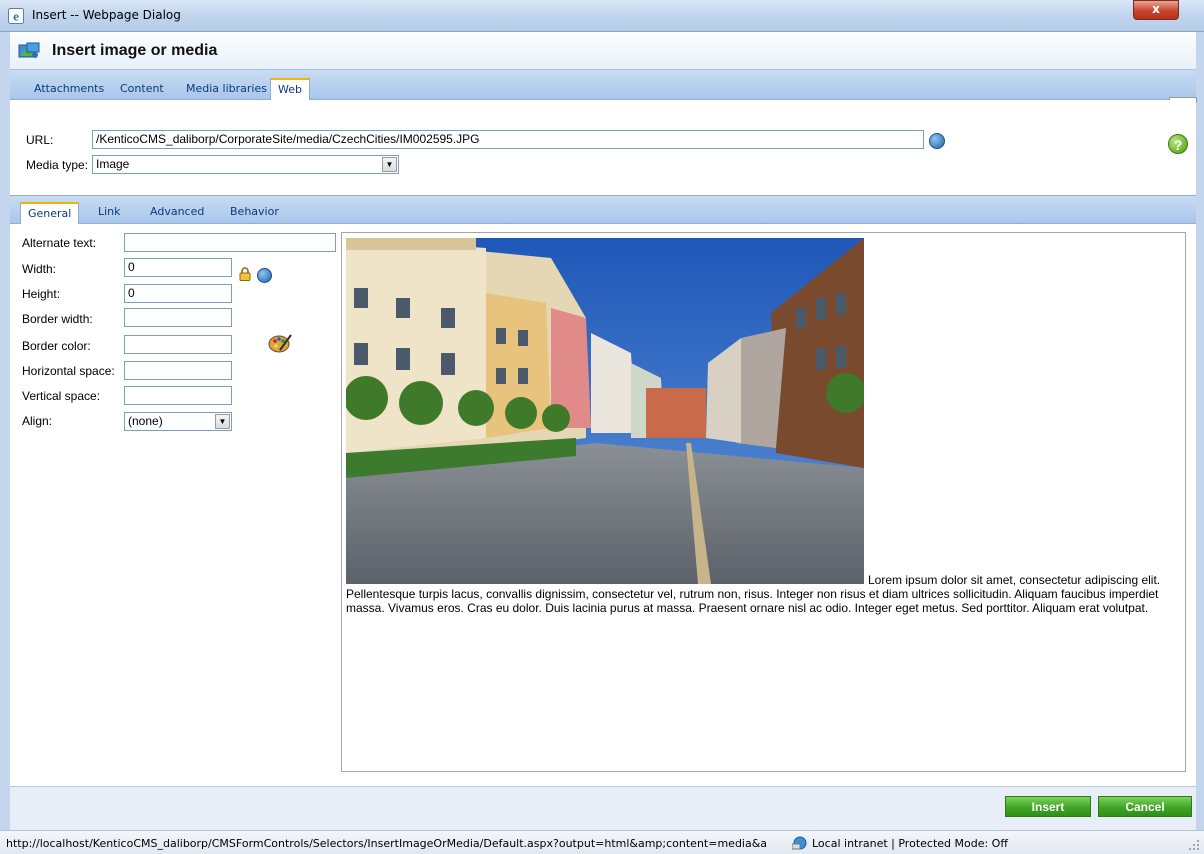 The height and width of the screenshot is (854, 1204). I want to click on dialog-title: Insert image or media, so click(135, 50).